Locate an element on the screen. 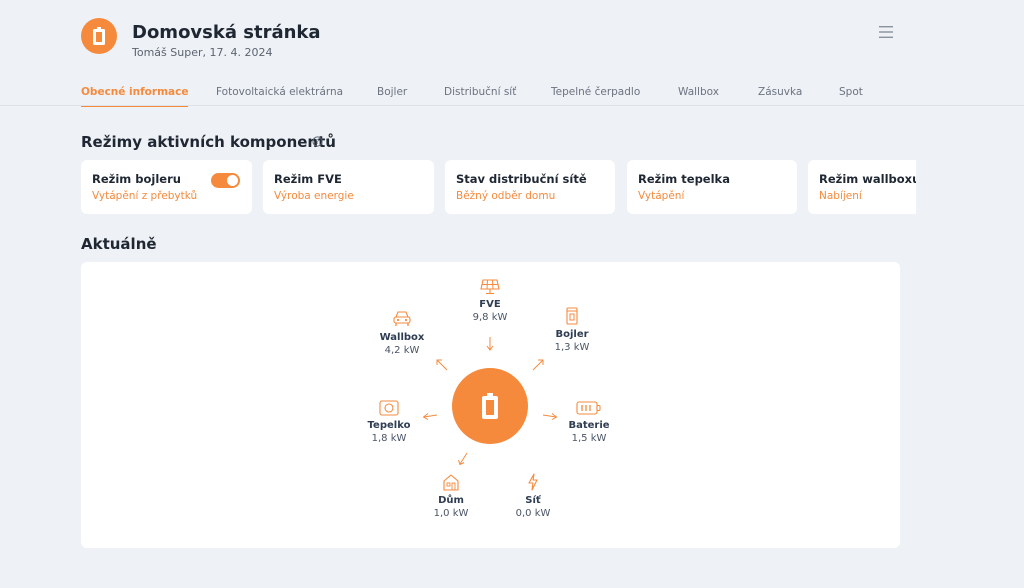 The image size is (1024, 588). tab-distribution-grid: Distribuční síť is located at coordinates (480, 96).